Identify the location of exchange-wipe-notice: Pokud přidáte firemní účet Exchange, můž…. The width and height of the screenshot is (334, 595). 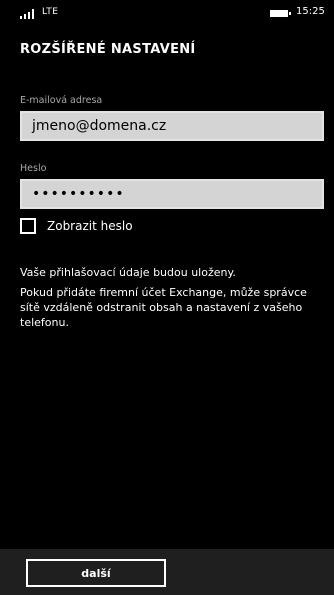
(163, 307).